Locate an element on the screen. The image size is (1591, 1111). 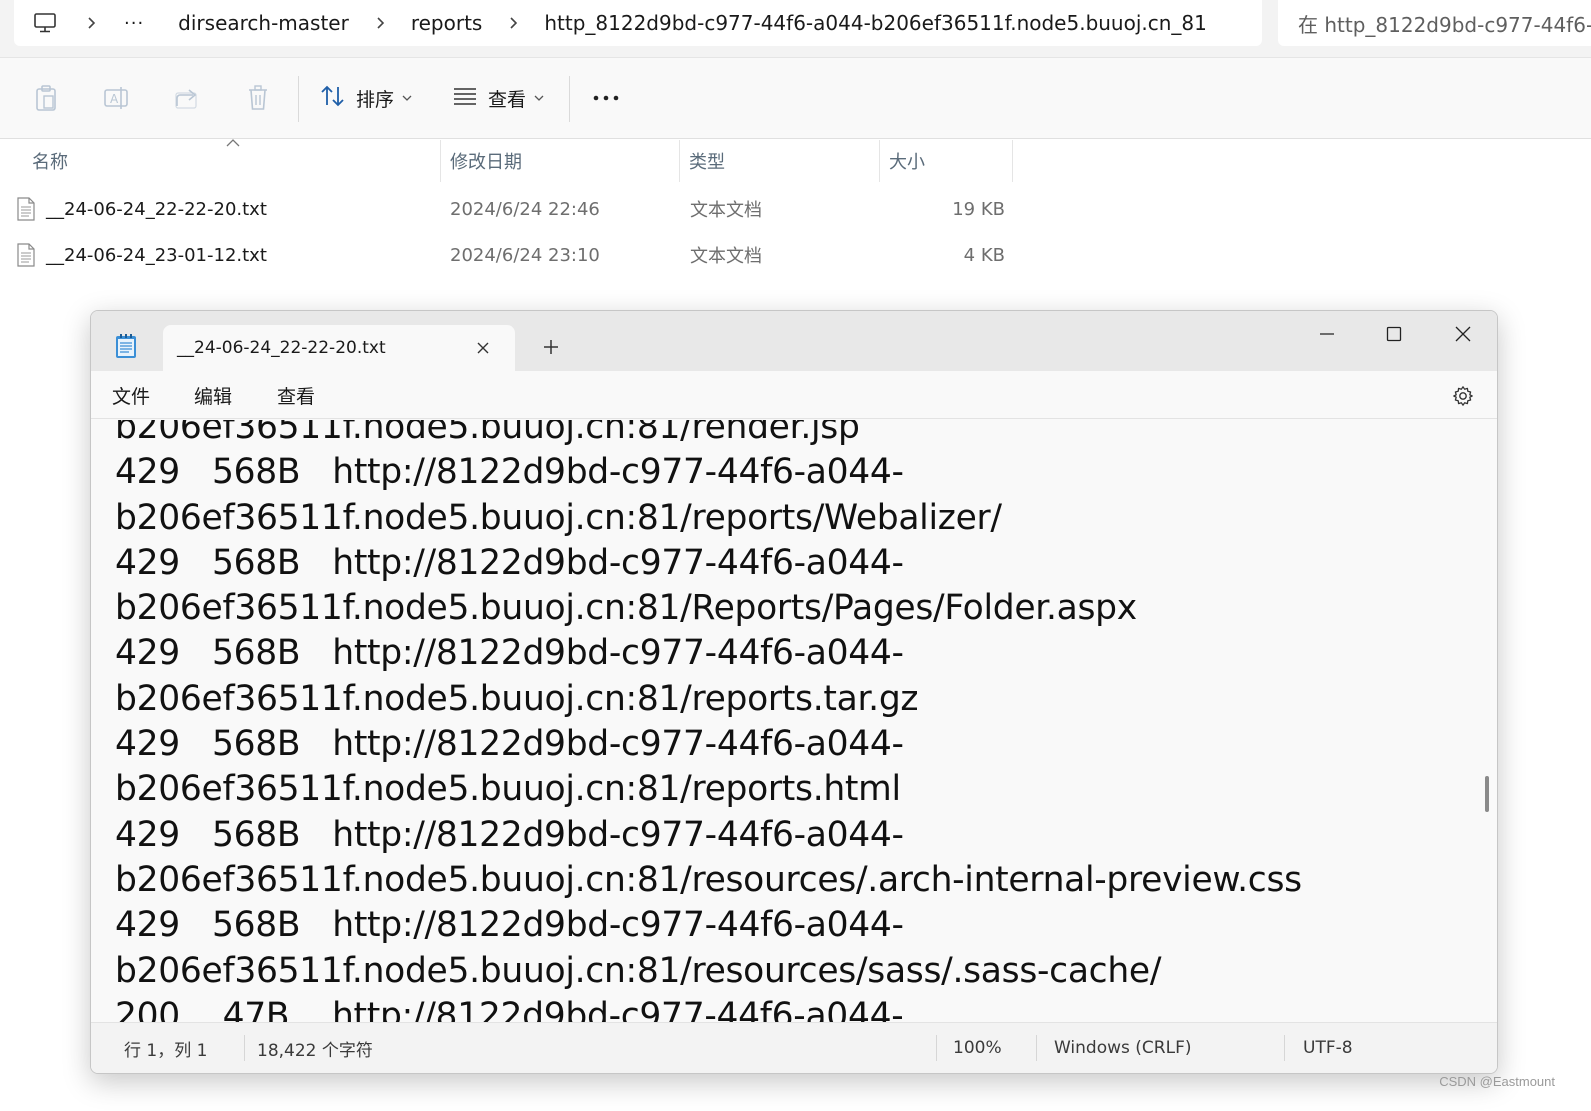
watermark: CSDN @Eastmount is located at coordinates (1497, 1081).